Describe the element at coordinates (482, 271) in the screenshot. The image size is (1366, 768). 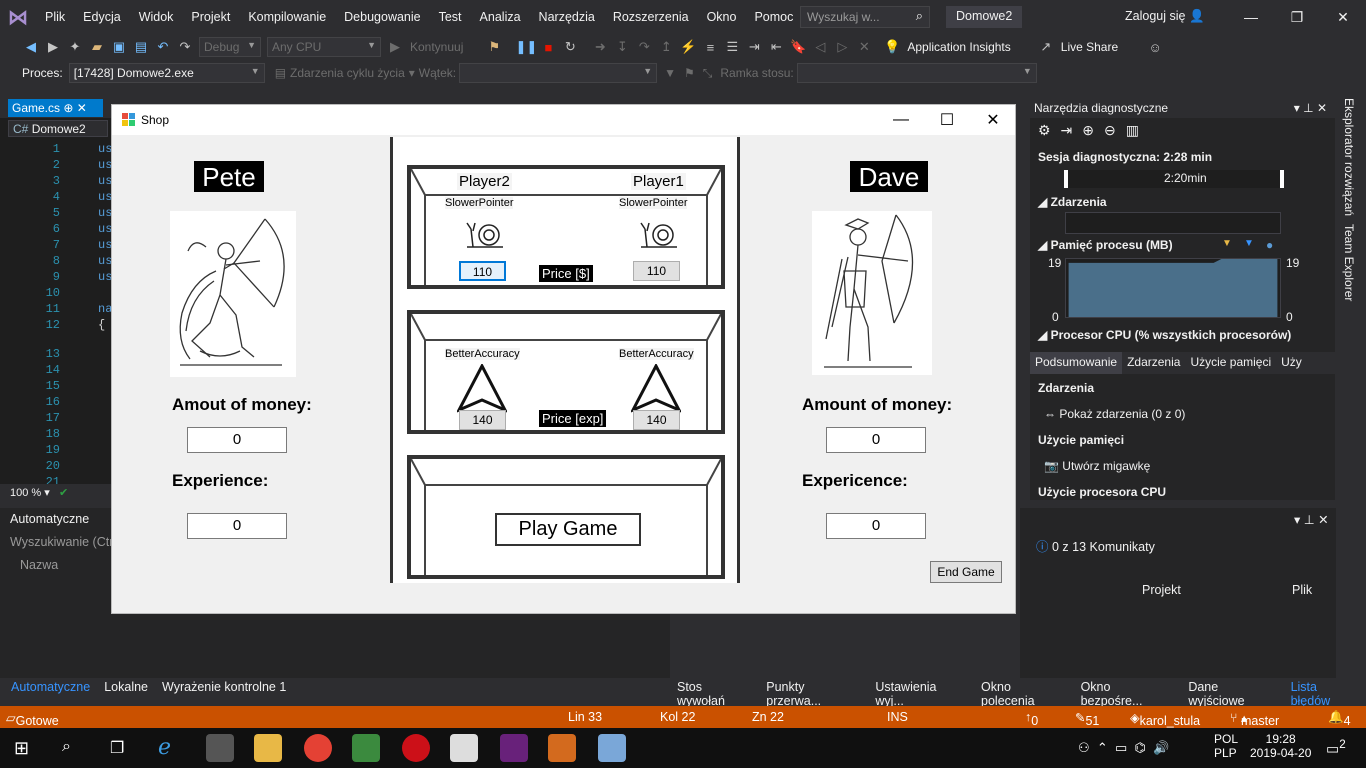
I see `shelf1-price-left-button: 110` at that location.